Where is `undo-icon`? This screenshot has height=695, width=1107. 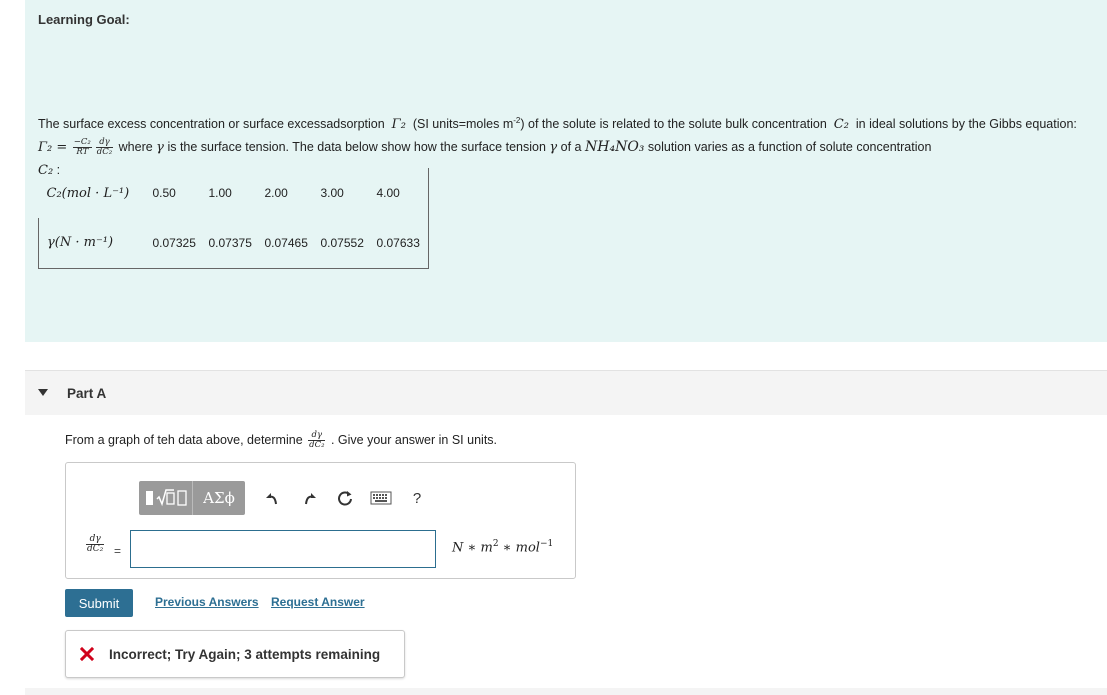 undo-icon is located at coordinates (271, 499).